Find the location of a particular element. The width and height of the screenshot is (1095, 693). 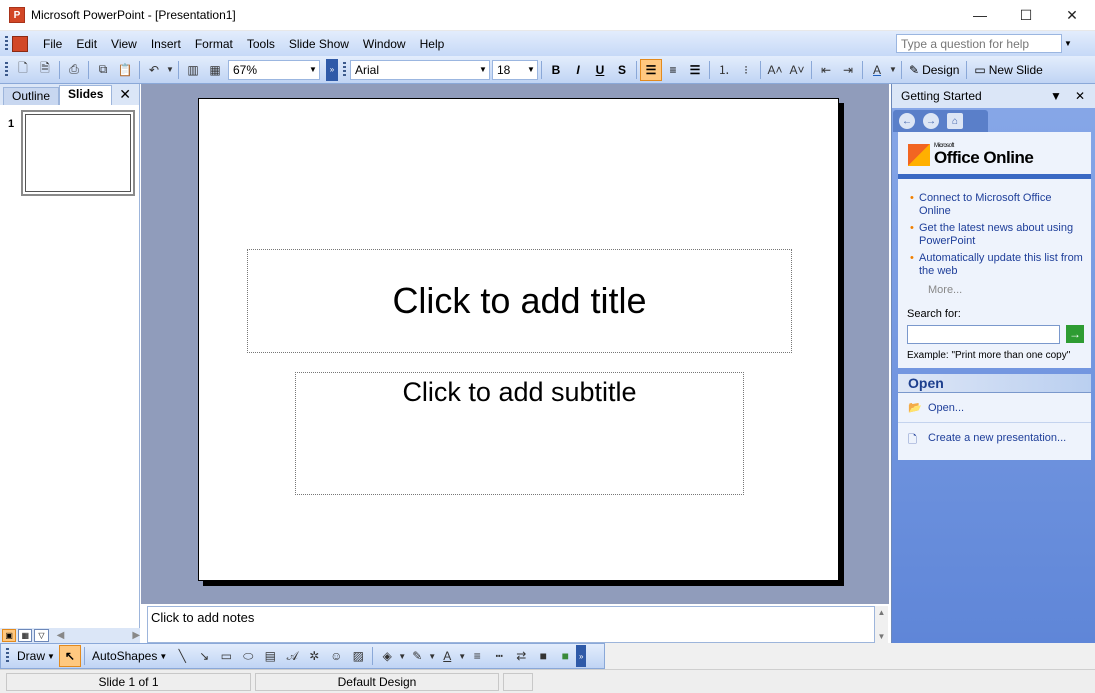

menu-edit: Edit is located at coordinates (86, 44).